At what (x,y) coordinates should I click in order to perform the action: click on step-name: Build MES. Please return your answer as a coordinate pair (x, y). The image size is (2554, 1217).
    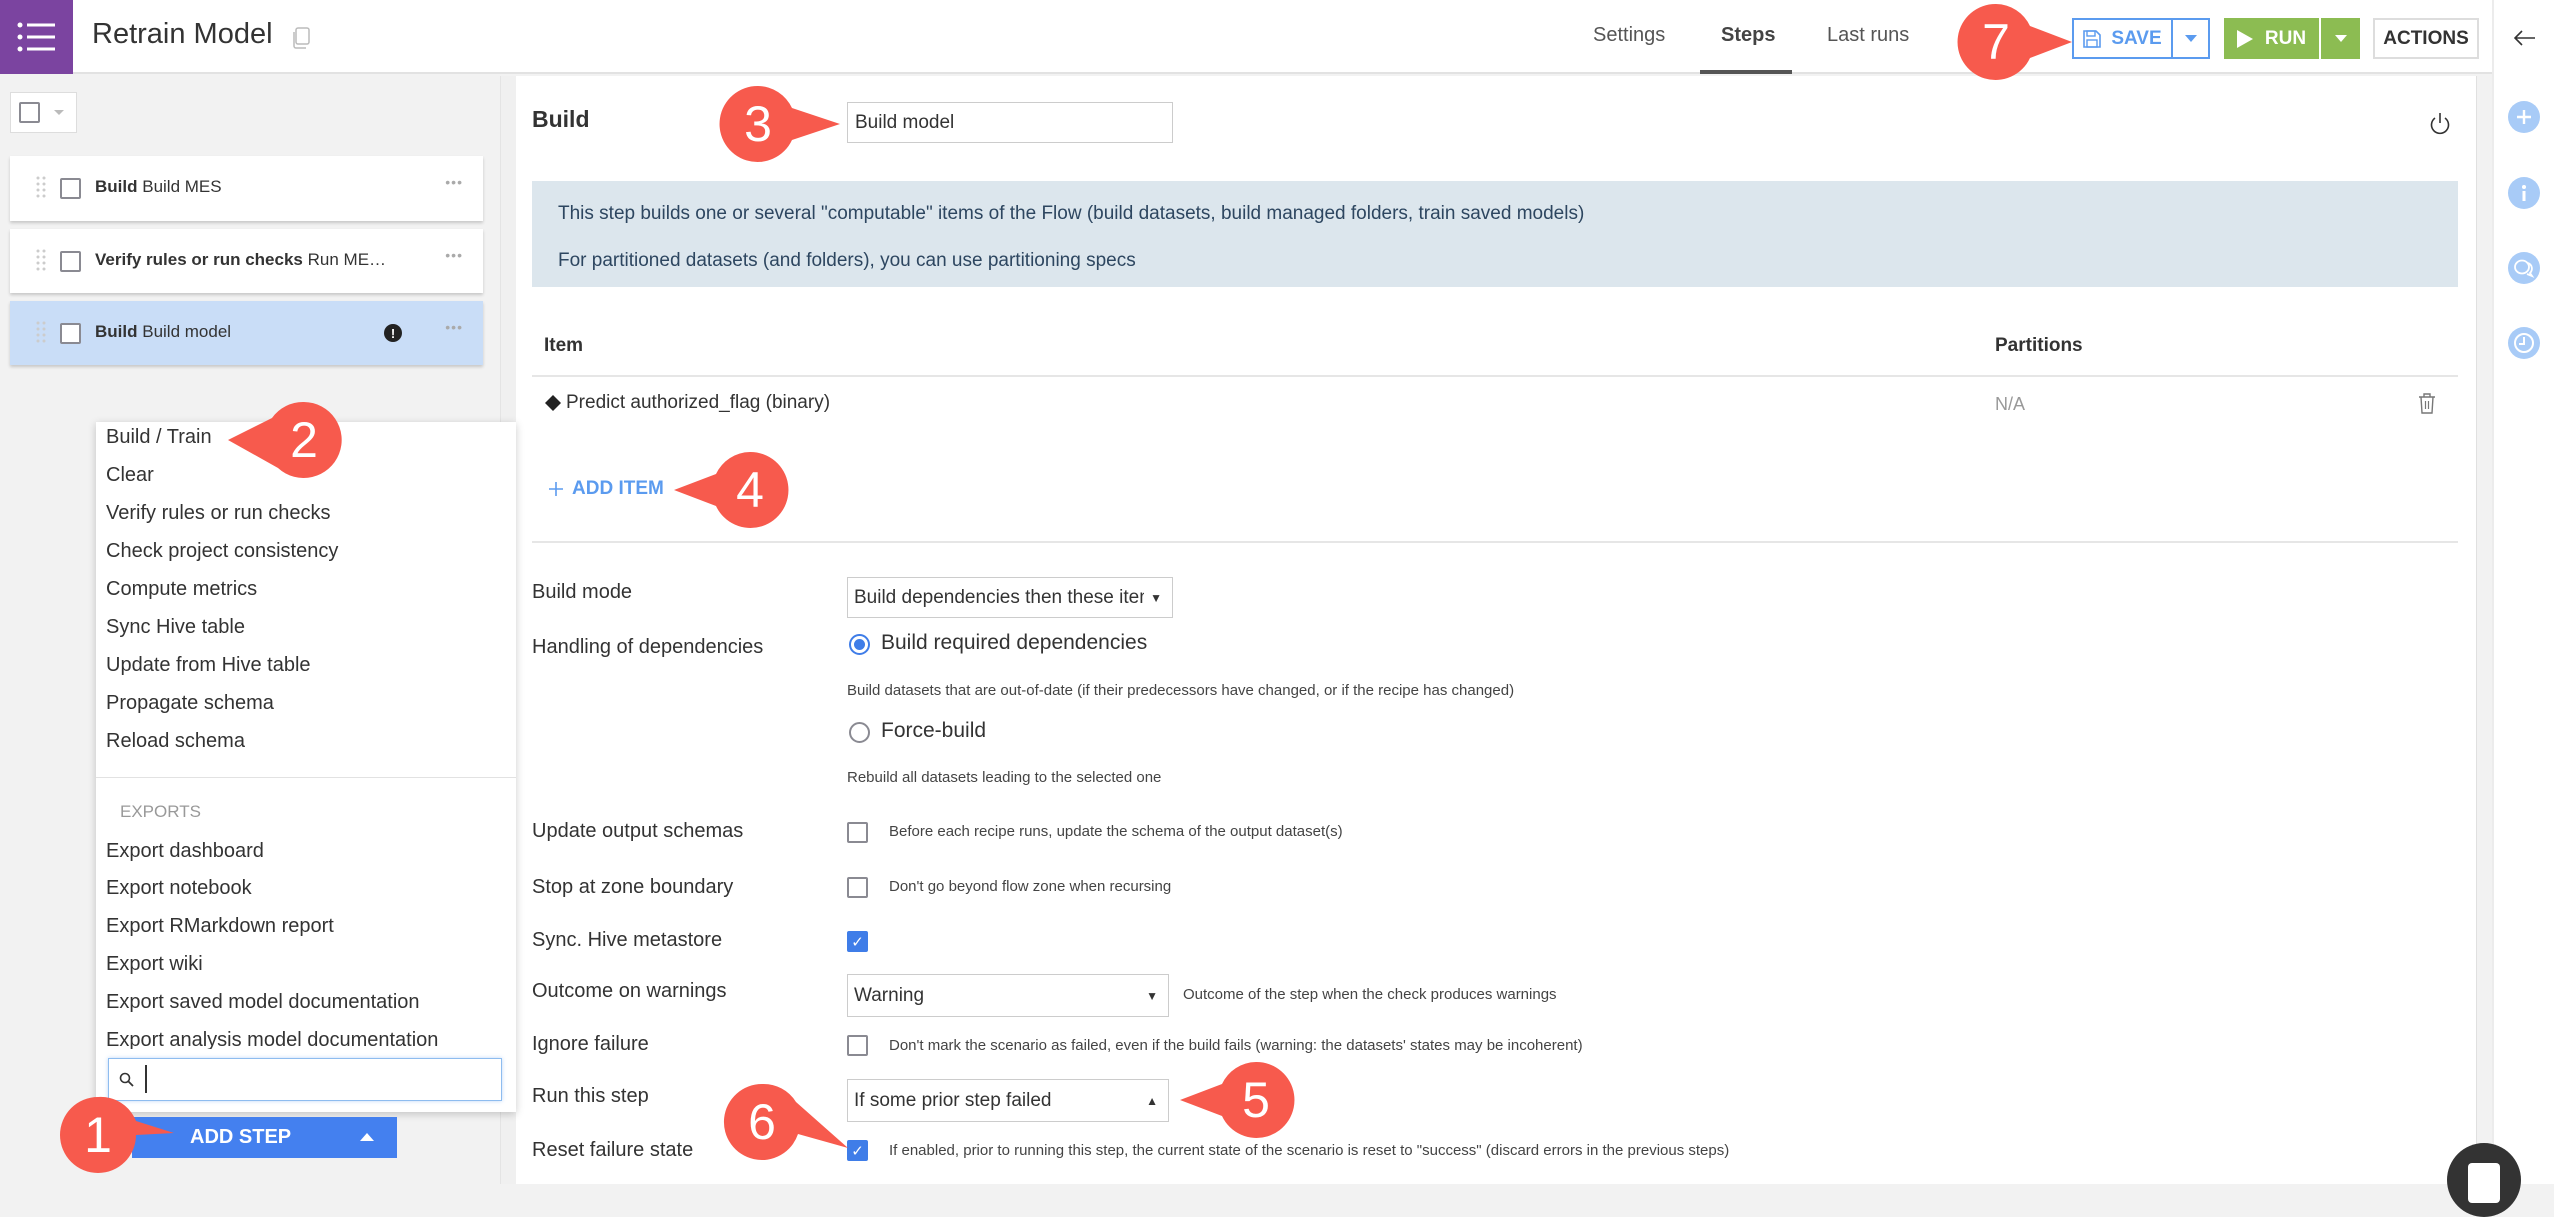
    Looking at the image, I should click on (182, 186).